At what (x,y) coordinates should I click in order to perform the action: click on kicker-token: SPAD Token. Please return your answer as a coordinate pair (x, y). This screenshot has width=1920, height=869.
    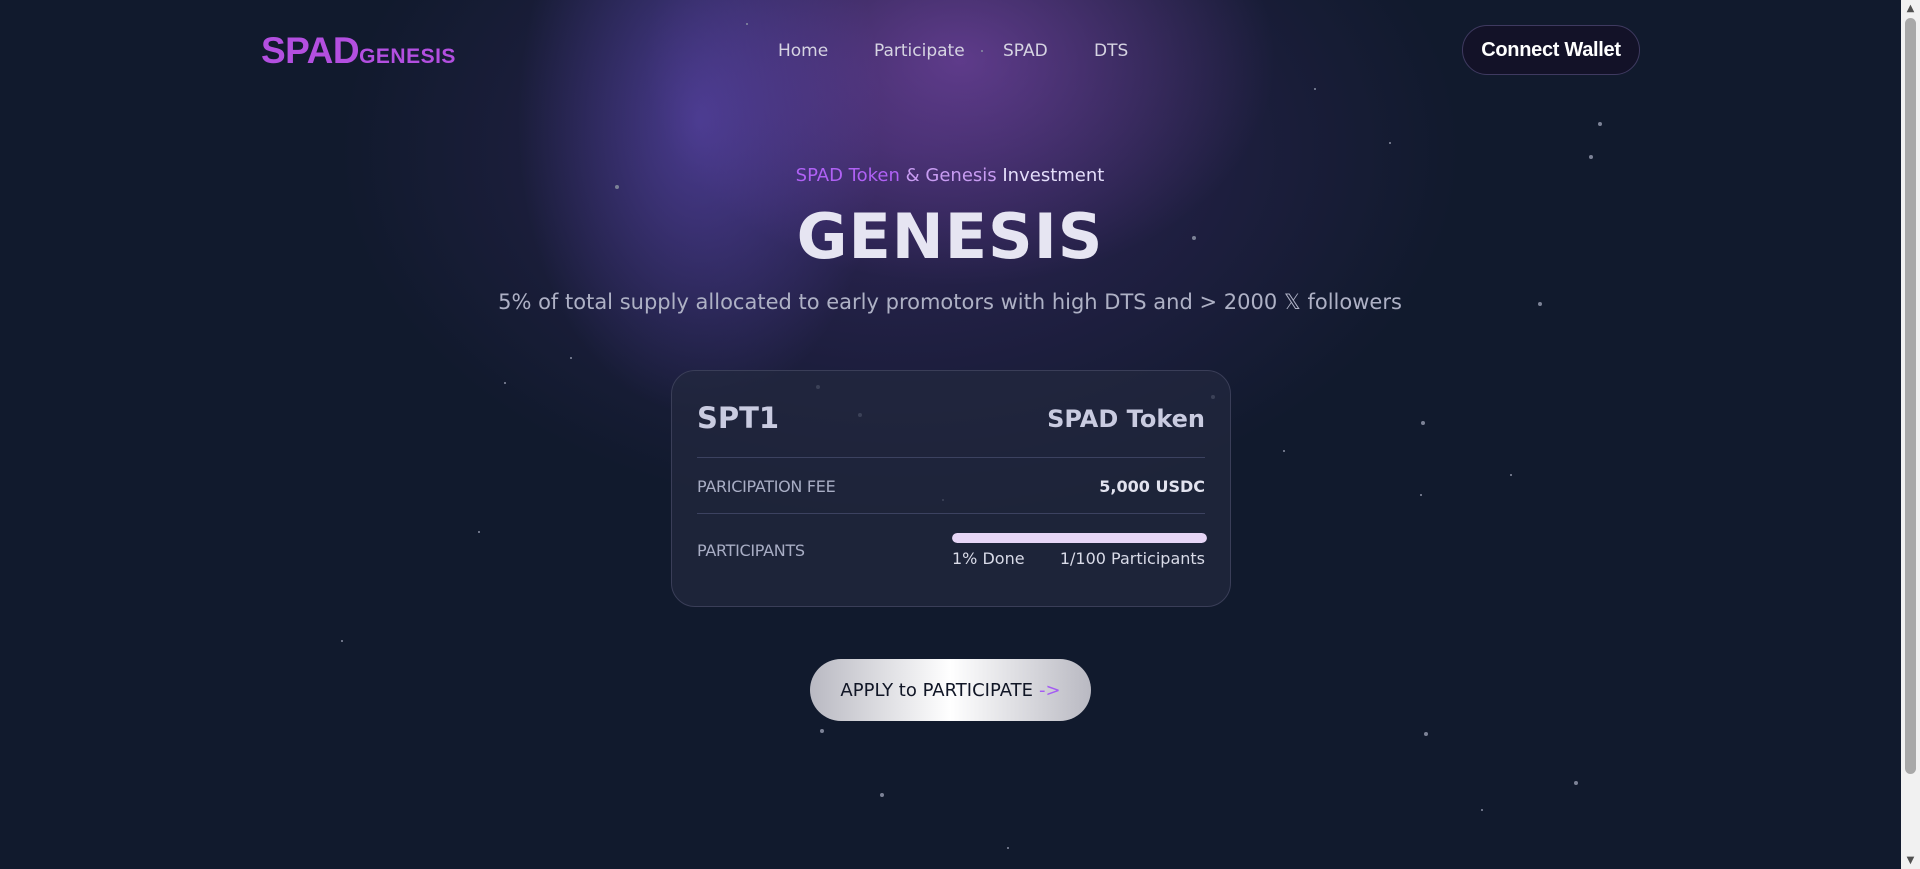
    Looking at the image, I should click on (847, 175).